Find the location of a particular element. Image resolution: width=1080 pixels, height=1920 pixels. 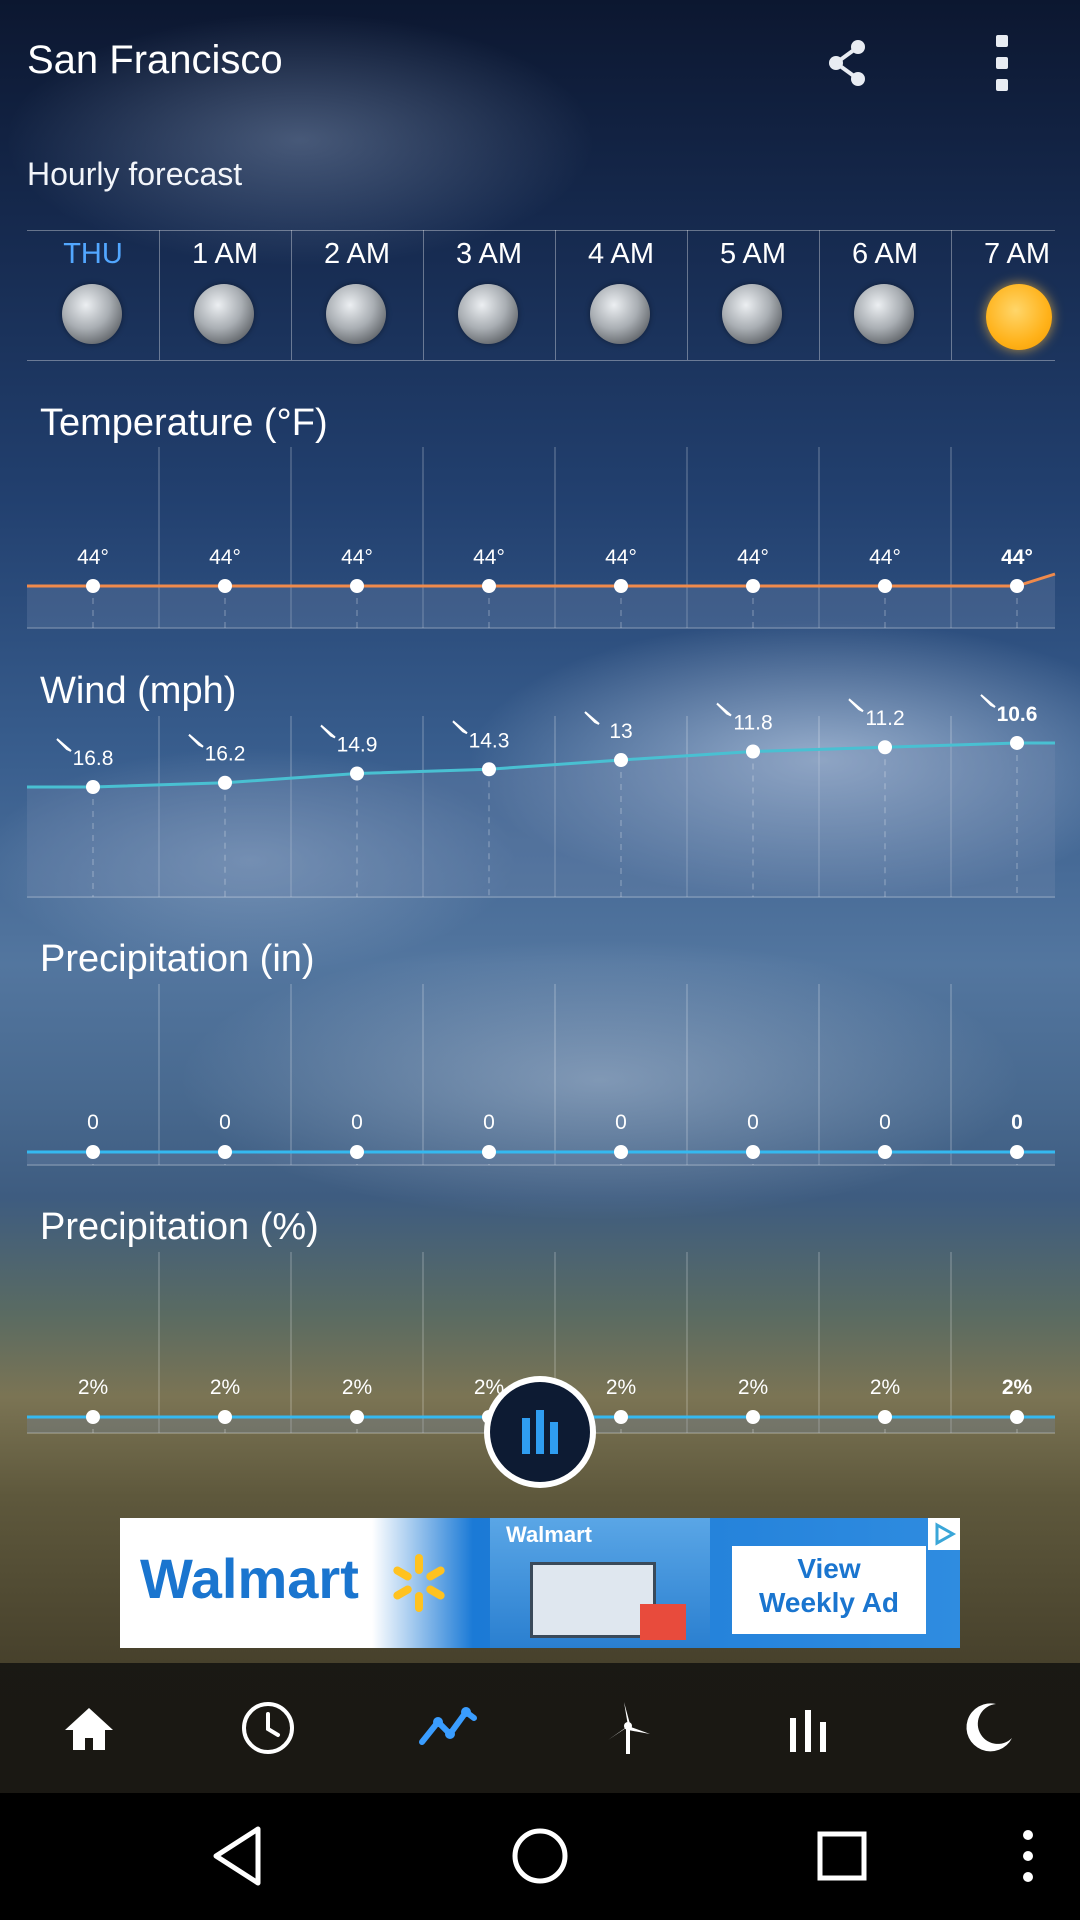

system-navigation-bar is located at coordinates (540, 1856).